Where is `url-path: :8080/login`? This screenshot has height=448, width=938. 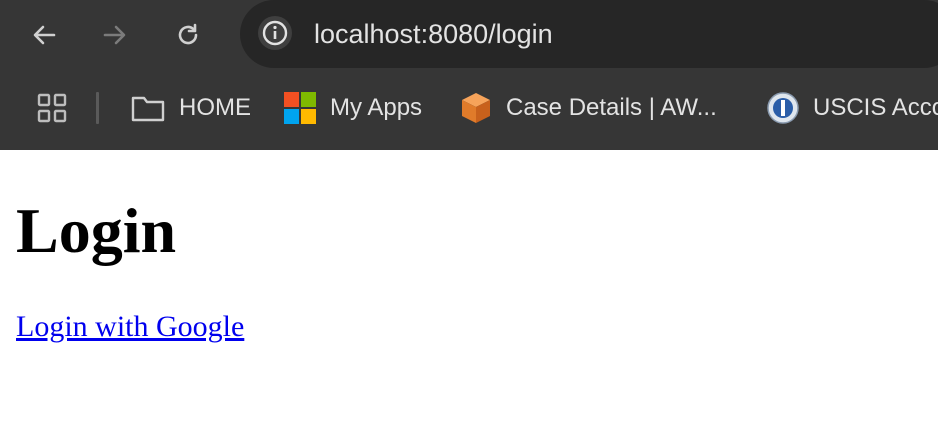 url-path: :8080/login is located at coordinates (486, 34).